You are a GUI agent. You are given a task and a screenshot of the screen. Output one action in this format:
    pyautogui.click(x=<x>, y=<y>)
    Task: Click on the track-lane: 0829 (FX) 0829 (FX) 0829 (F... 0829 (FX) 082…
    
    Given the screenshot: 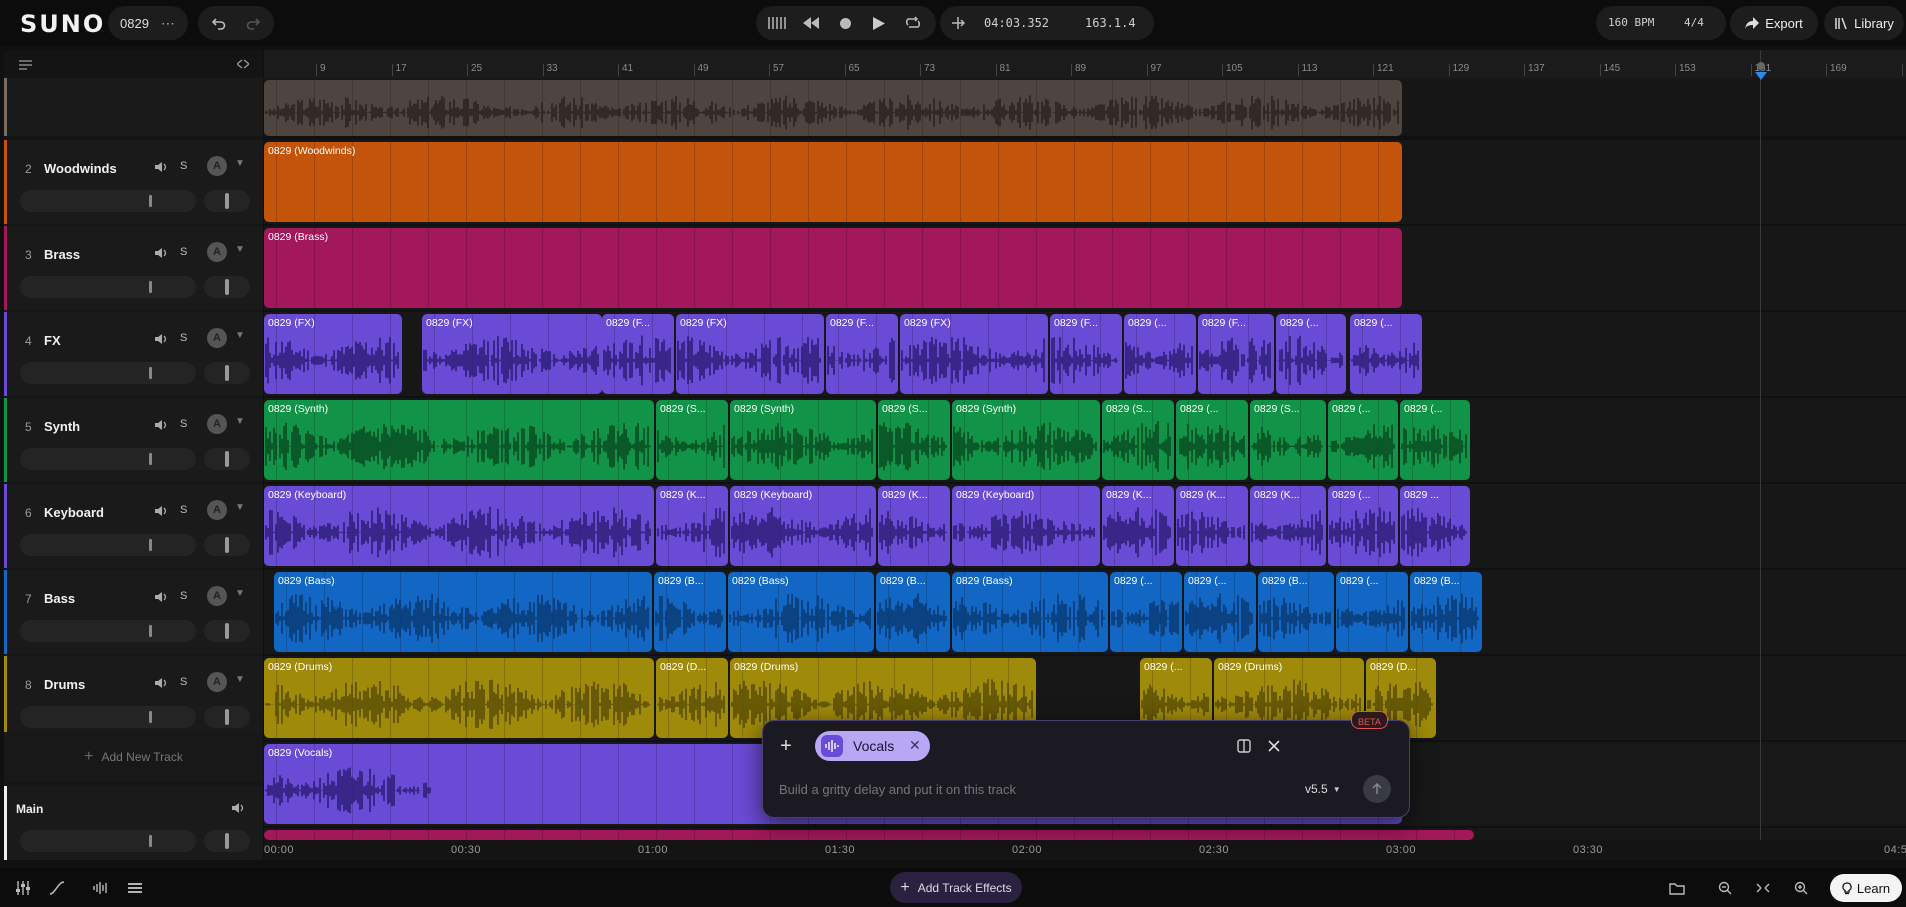 What is the action you would take?
    pyautogui.click(x=1085, y=354)
    